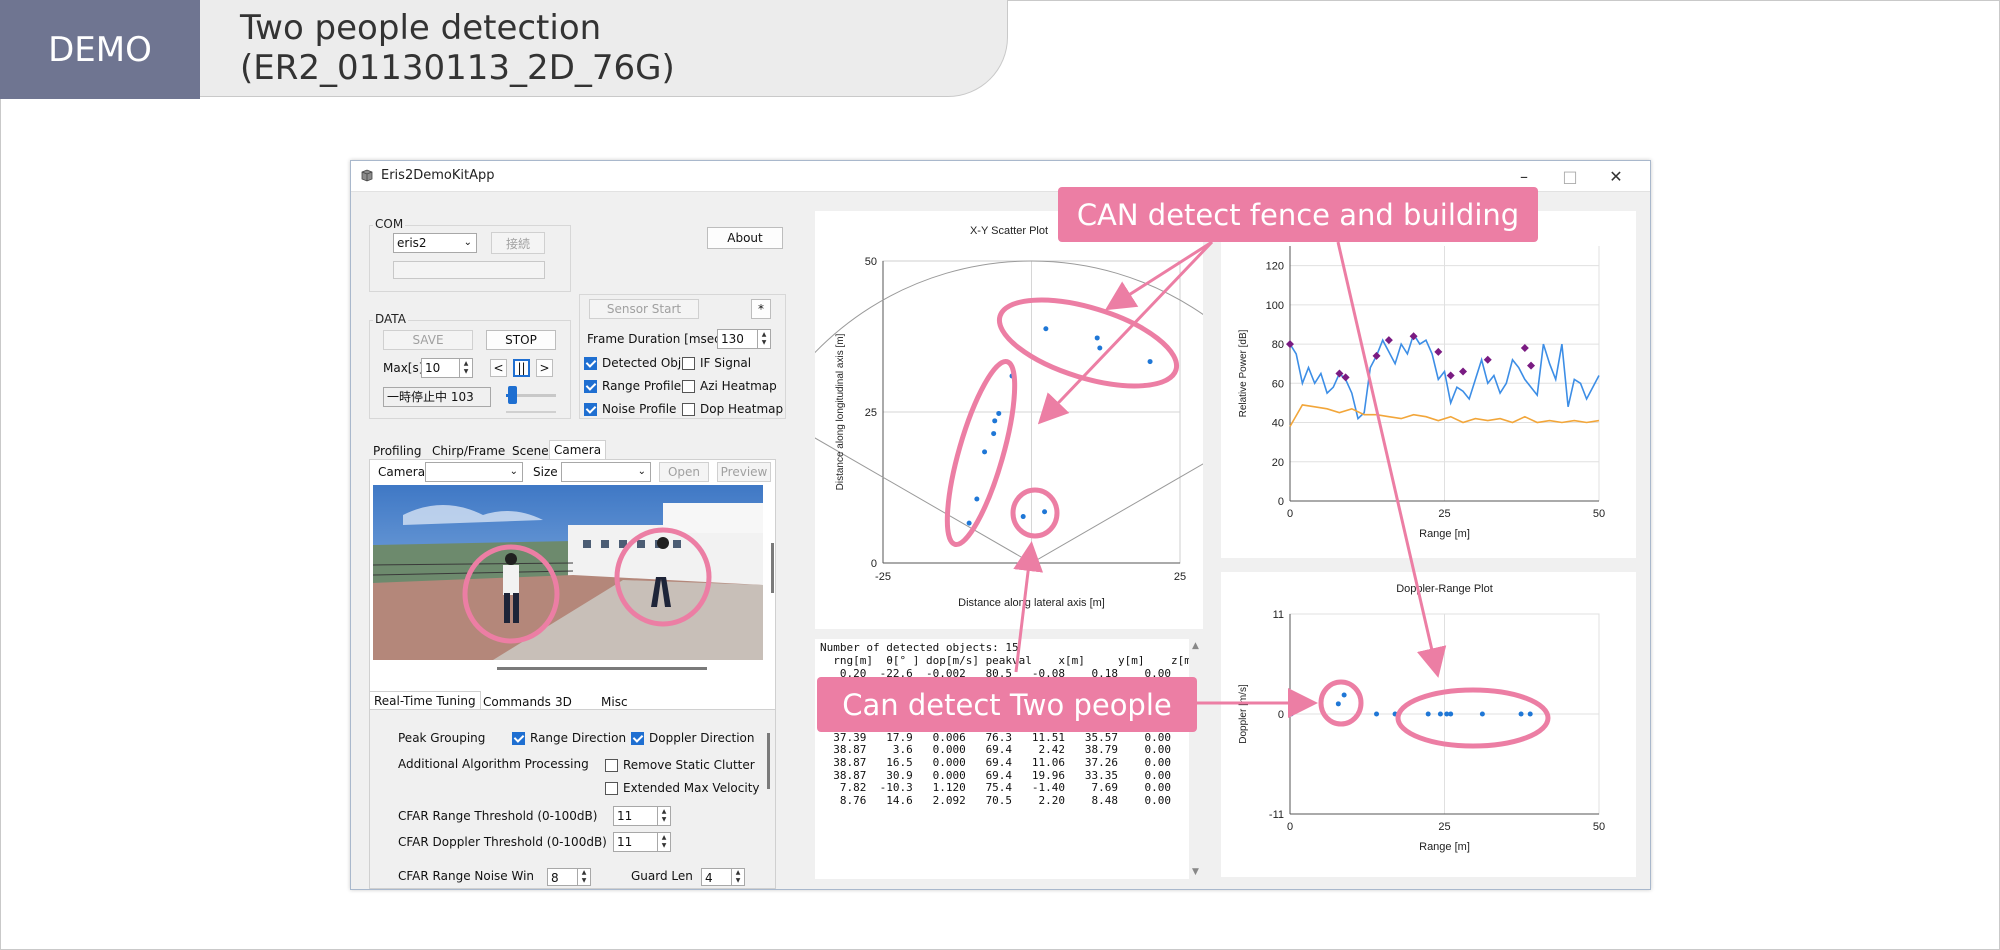  What do you see at coordinates (1298, 214) in the screenshot?
I see `callout-fence-building: CAN detect fence and building` at bounding box center [1298, 214].